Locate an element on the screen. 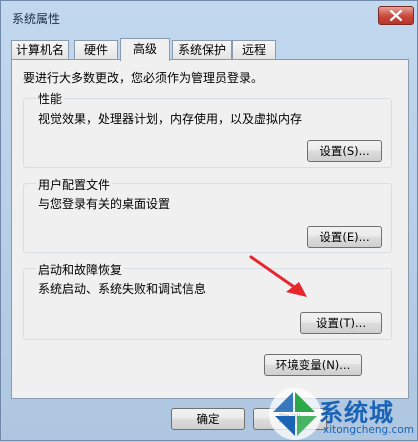 The image size is (418, 442). watermark-url: xitongcheng.com is located at coordinates (368, 430).